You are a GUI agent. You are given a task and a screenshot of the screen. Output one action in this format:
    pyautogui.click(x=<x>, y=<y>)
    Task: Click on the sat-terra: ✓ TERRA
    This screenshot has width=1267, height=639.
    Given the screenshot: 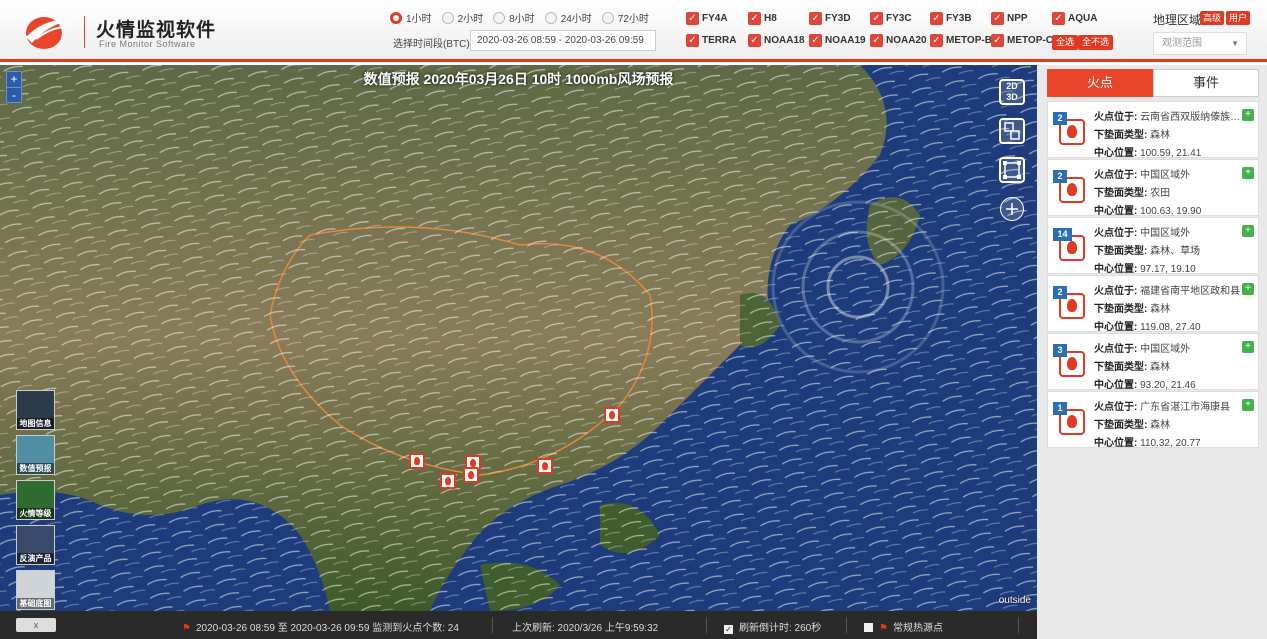 What is the action you would take?
    pyautogui.click(x=711, y=40)
    